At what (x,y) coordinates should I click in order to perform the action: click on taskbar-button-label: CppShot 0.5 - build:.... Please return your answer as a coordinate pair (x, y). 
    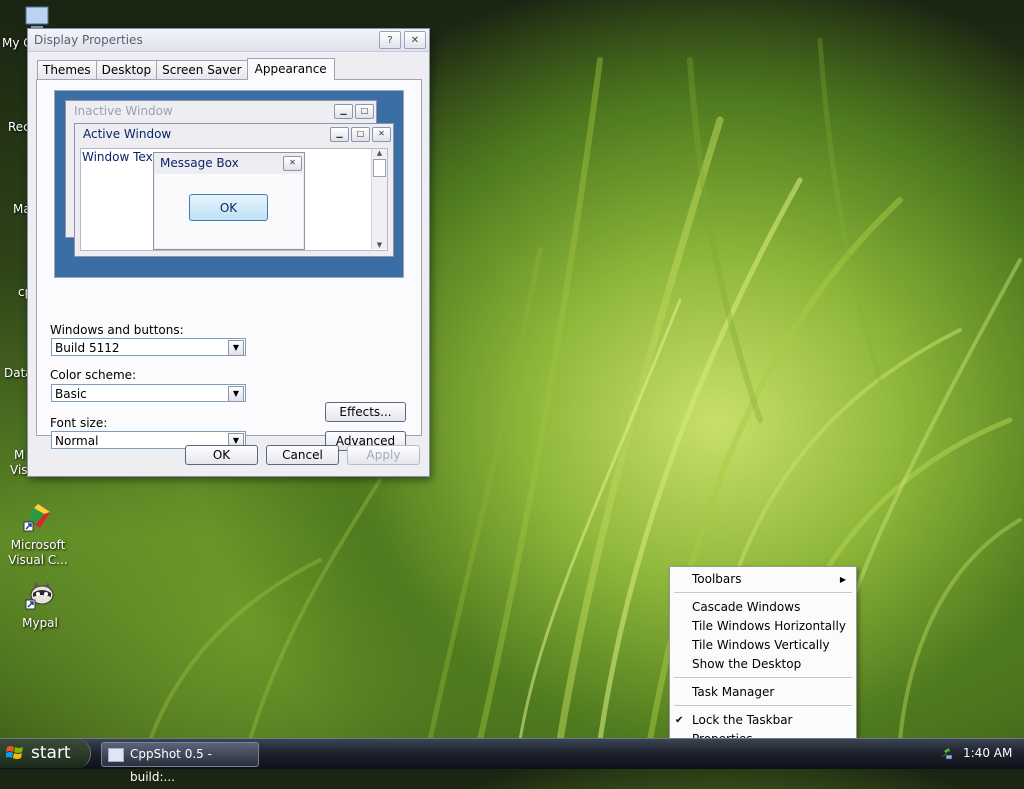
    Looking at the image, I should click on (171, 765).